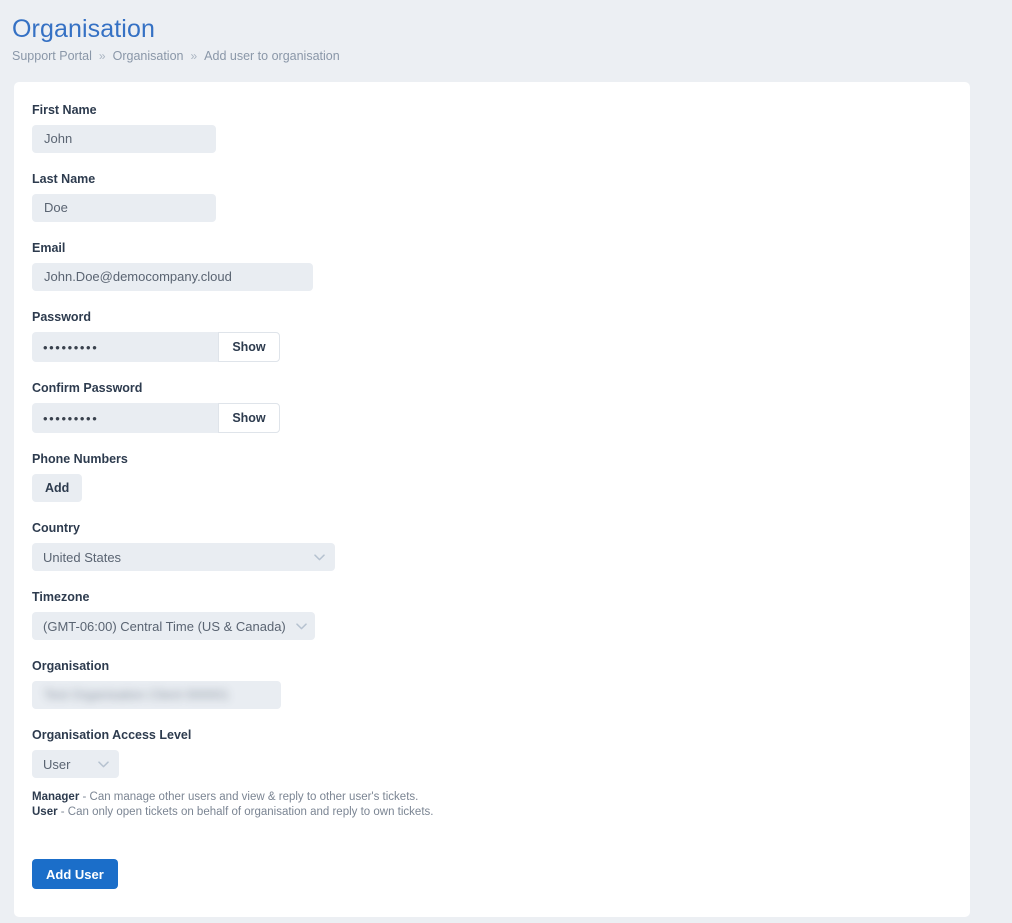 This screenshot has width=1012, height=923. I want to click on field-email: Email John.Doe@democompany.cloud, so click(492, 265).